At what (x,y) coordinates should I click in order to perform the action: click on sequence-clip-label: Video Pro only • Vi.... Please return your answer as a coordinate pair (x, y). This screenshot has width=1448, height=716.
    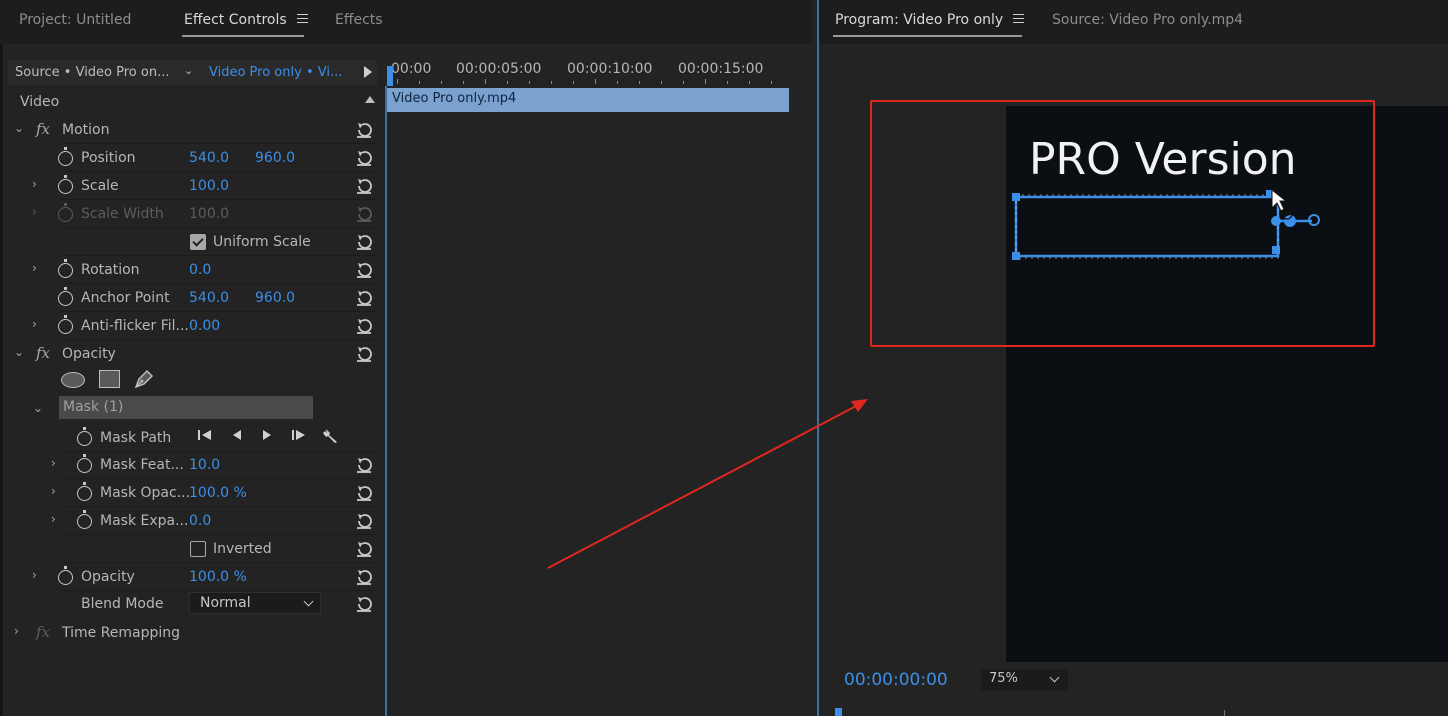
    Looking at the image, I should click on (275, 72).